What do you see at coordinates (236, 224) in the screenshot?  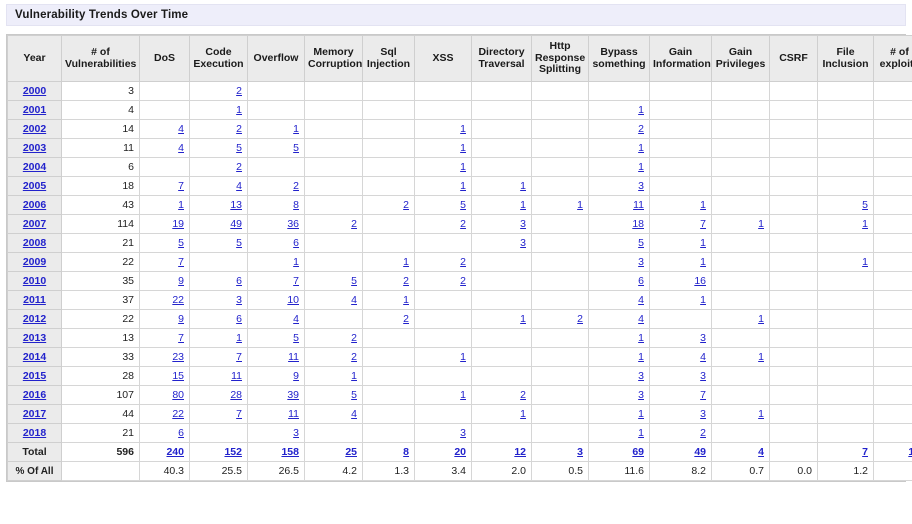 I see `count-link: 49` at bounding box center [236, 224].